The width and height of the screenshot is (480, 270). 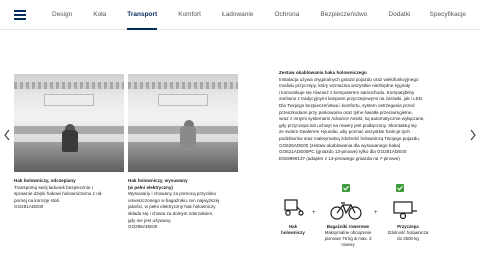 I want to click on hamburger-menu-icon, so click(x=20, y=15).